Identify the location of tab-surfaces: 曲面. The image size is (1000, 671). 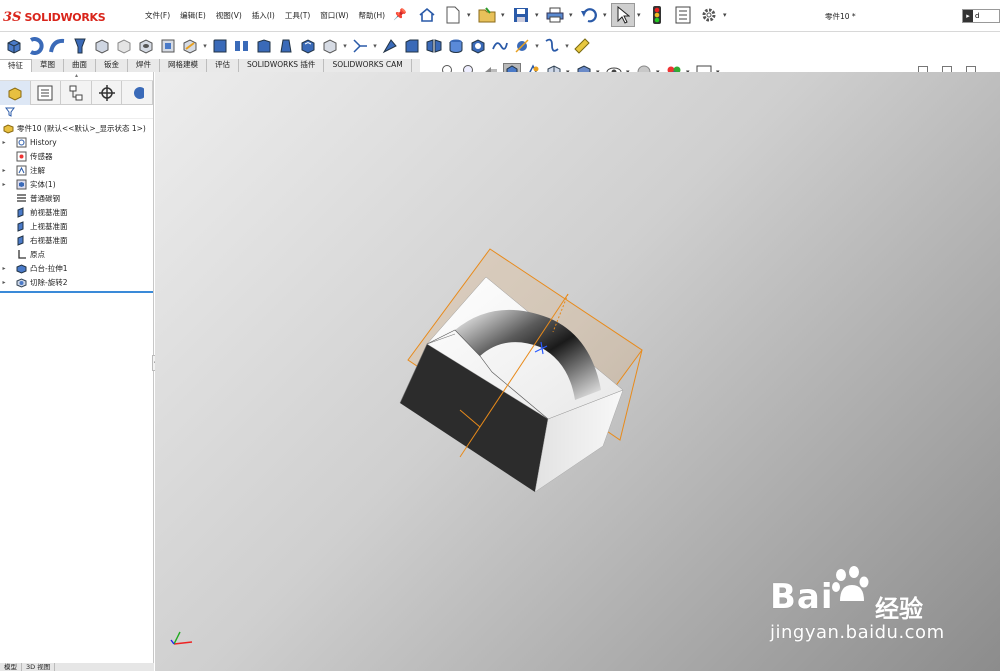
(80, 65).